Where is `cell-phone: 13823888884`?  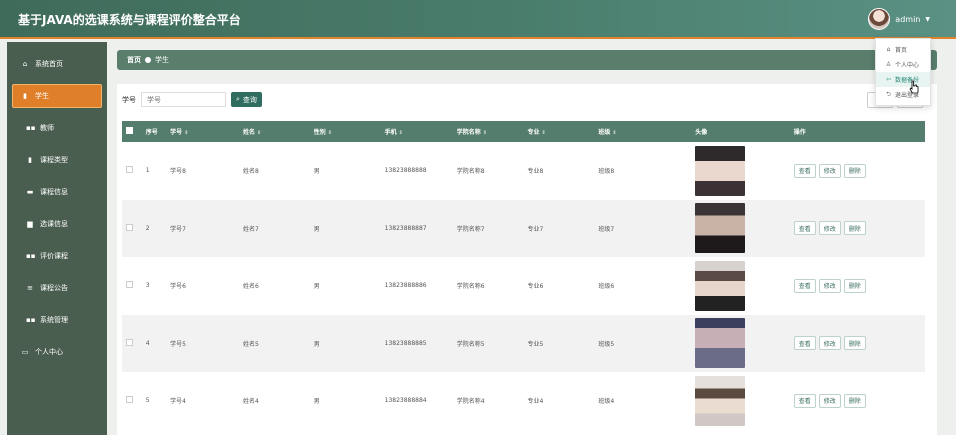
cell-phone: 13823888884 is located at coordinates (405, 401).